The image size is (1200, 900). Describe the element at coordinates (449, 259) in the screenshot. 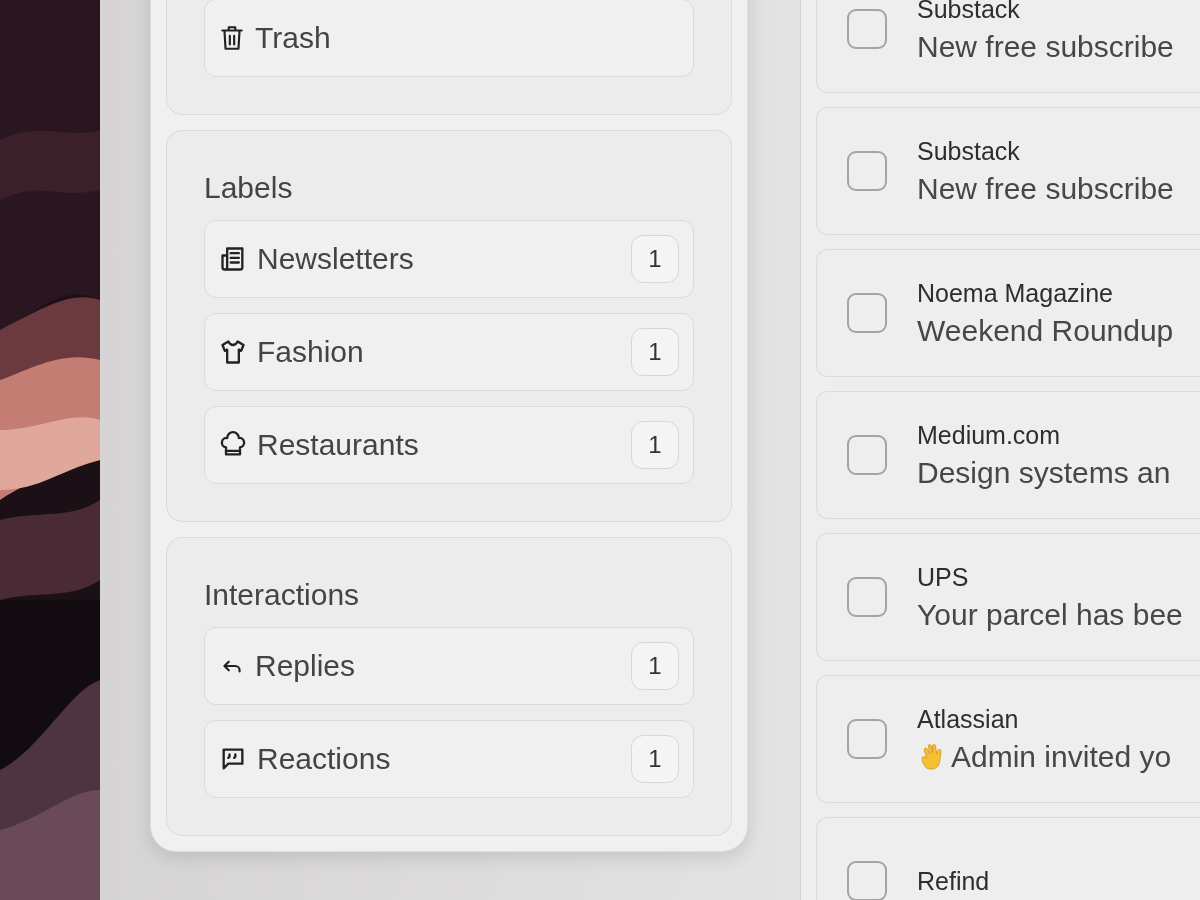

I see `sidebar-item: Newsletters 1` at that location.